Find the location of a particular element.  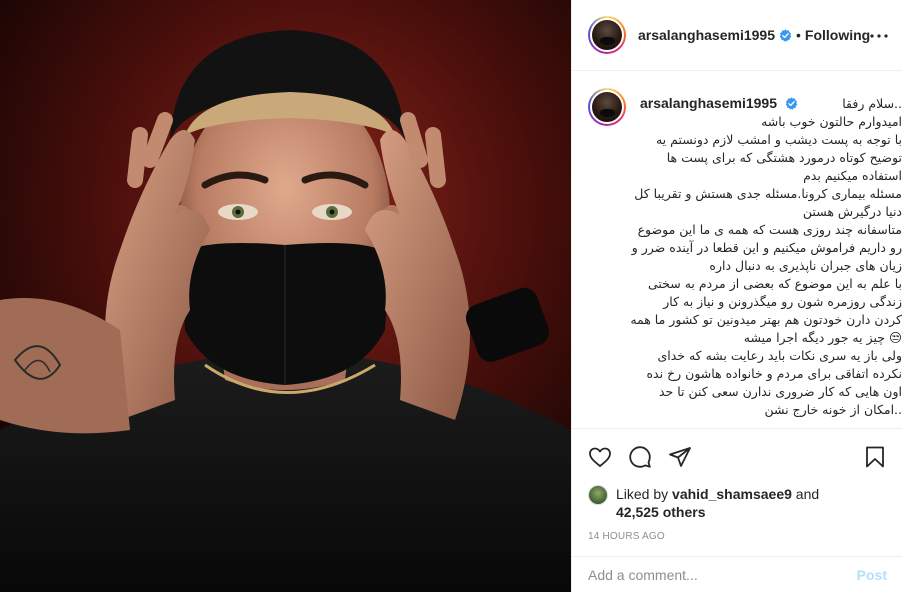

caption-line: زیان های جبران ناپذیری به دنبال داره is located at coordinates (805, 265).